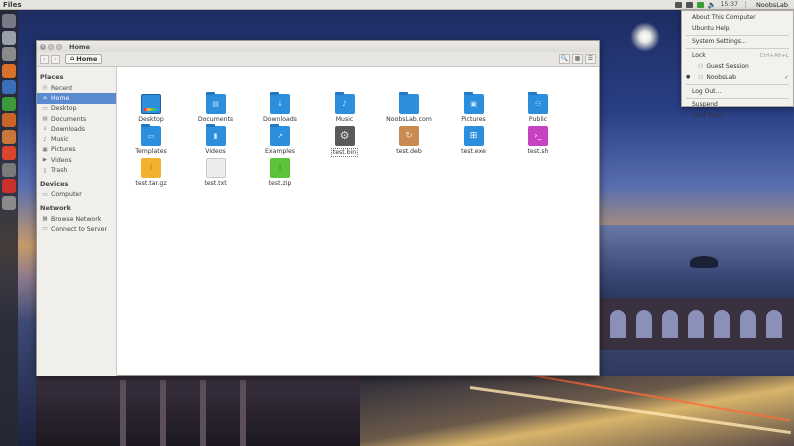  I want to click on file-item: NoobsLab.com, so click(409, 109).